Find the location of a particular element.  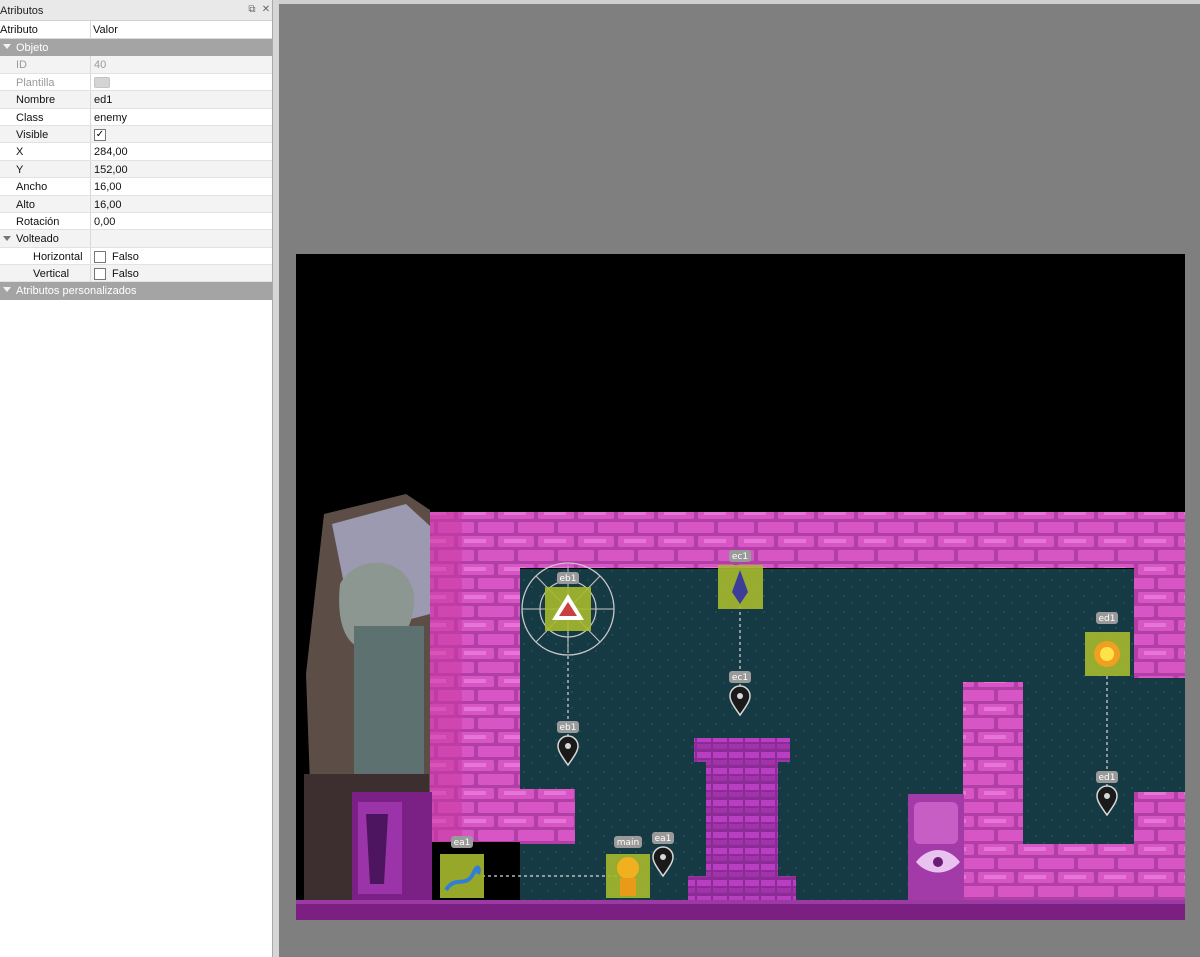

map-label-ec1-pin: ec1 is located at coordinates (740, 678).